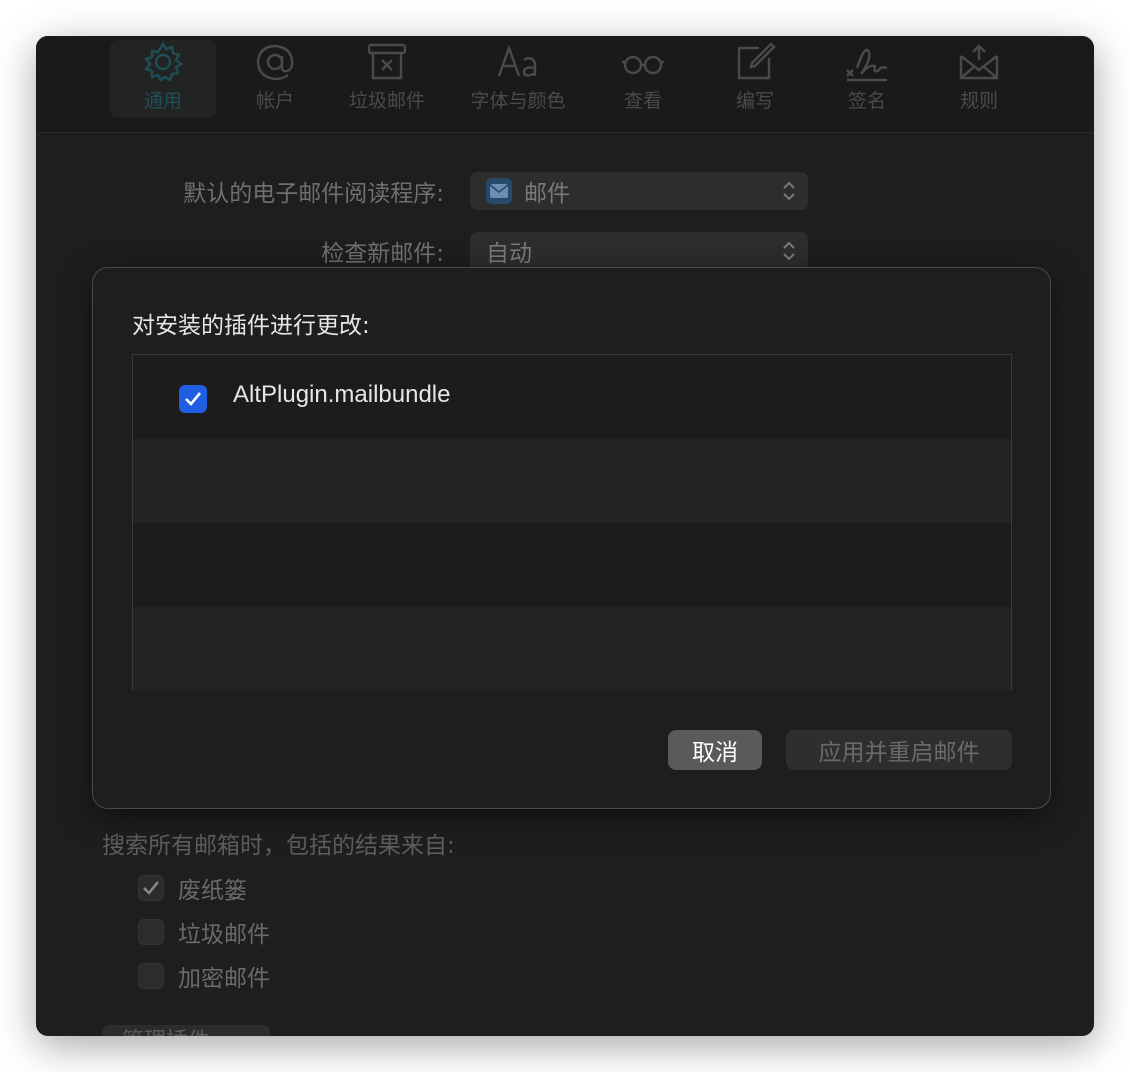 This screenshot has width=1130, height=1072. I want to click on default-reader-value: 邮件, so click(547, 194).